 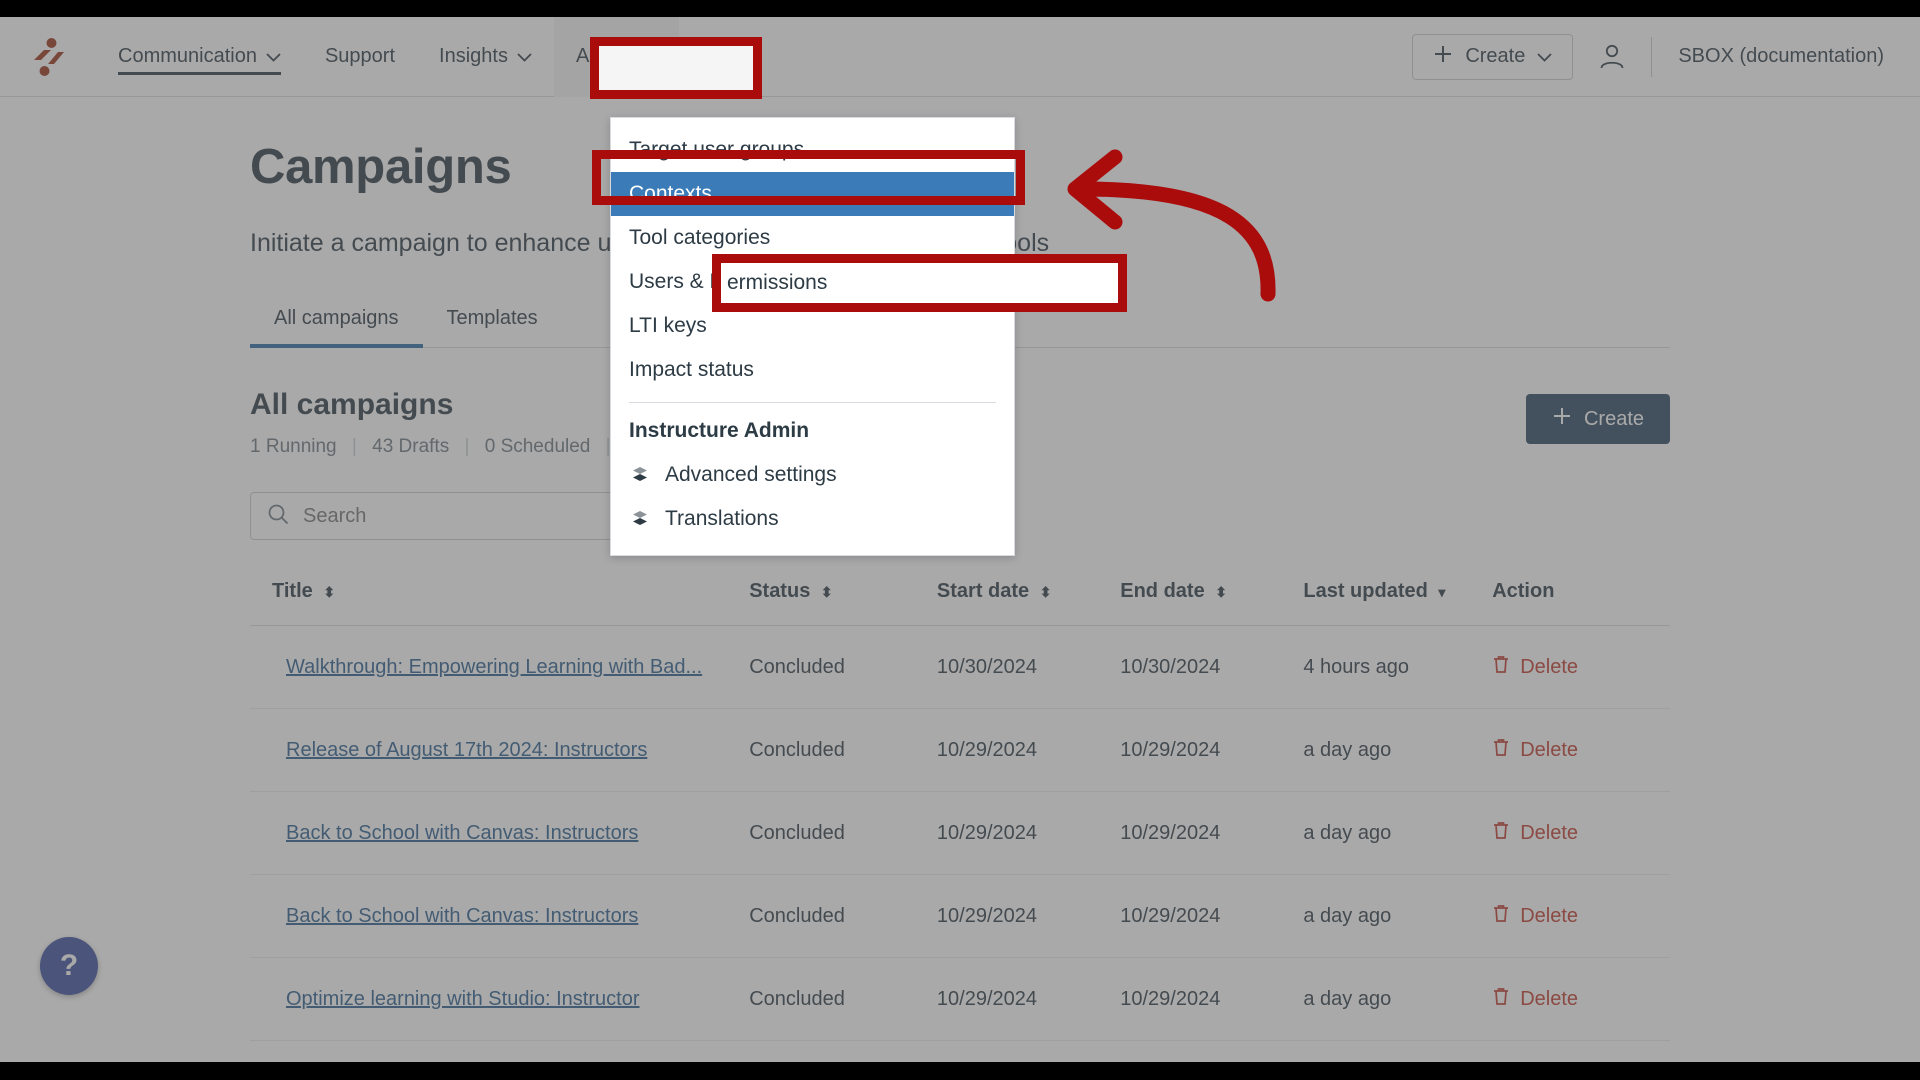 What do you see at coordinates (500, 603) in the screenshot?
I see `column-header-title: Title ⬍` at bounding box center [500, 603].